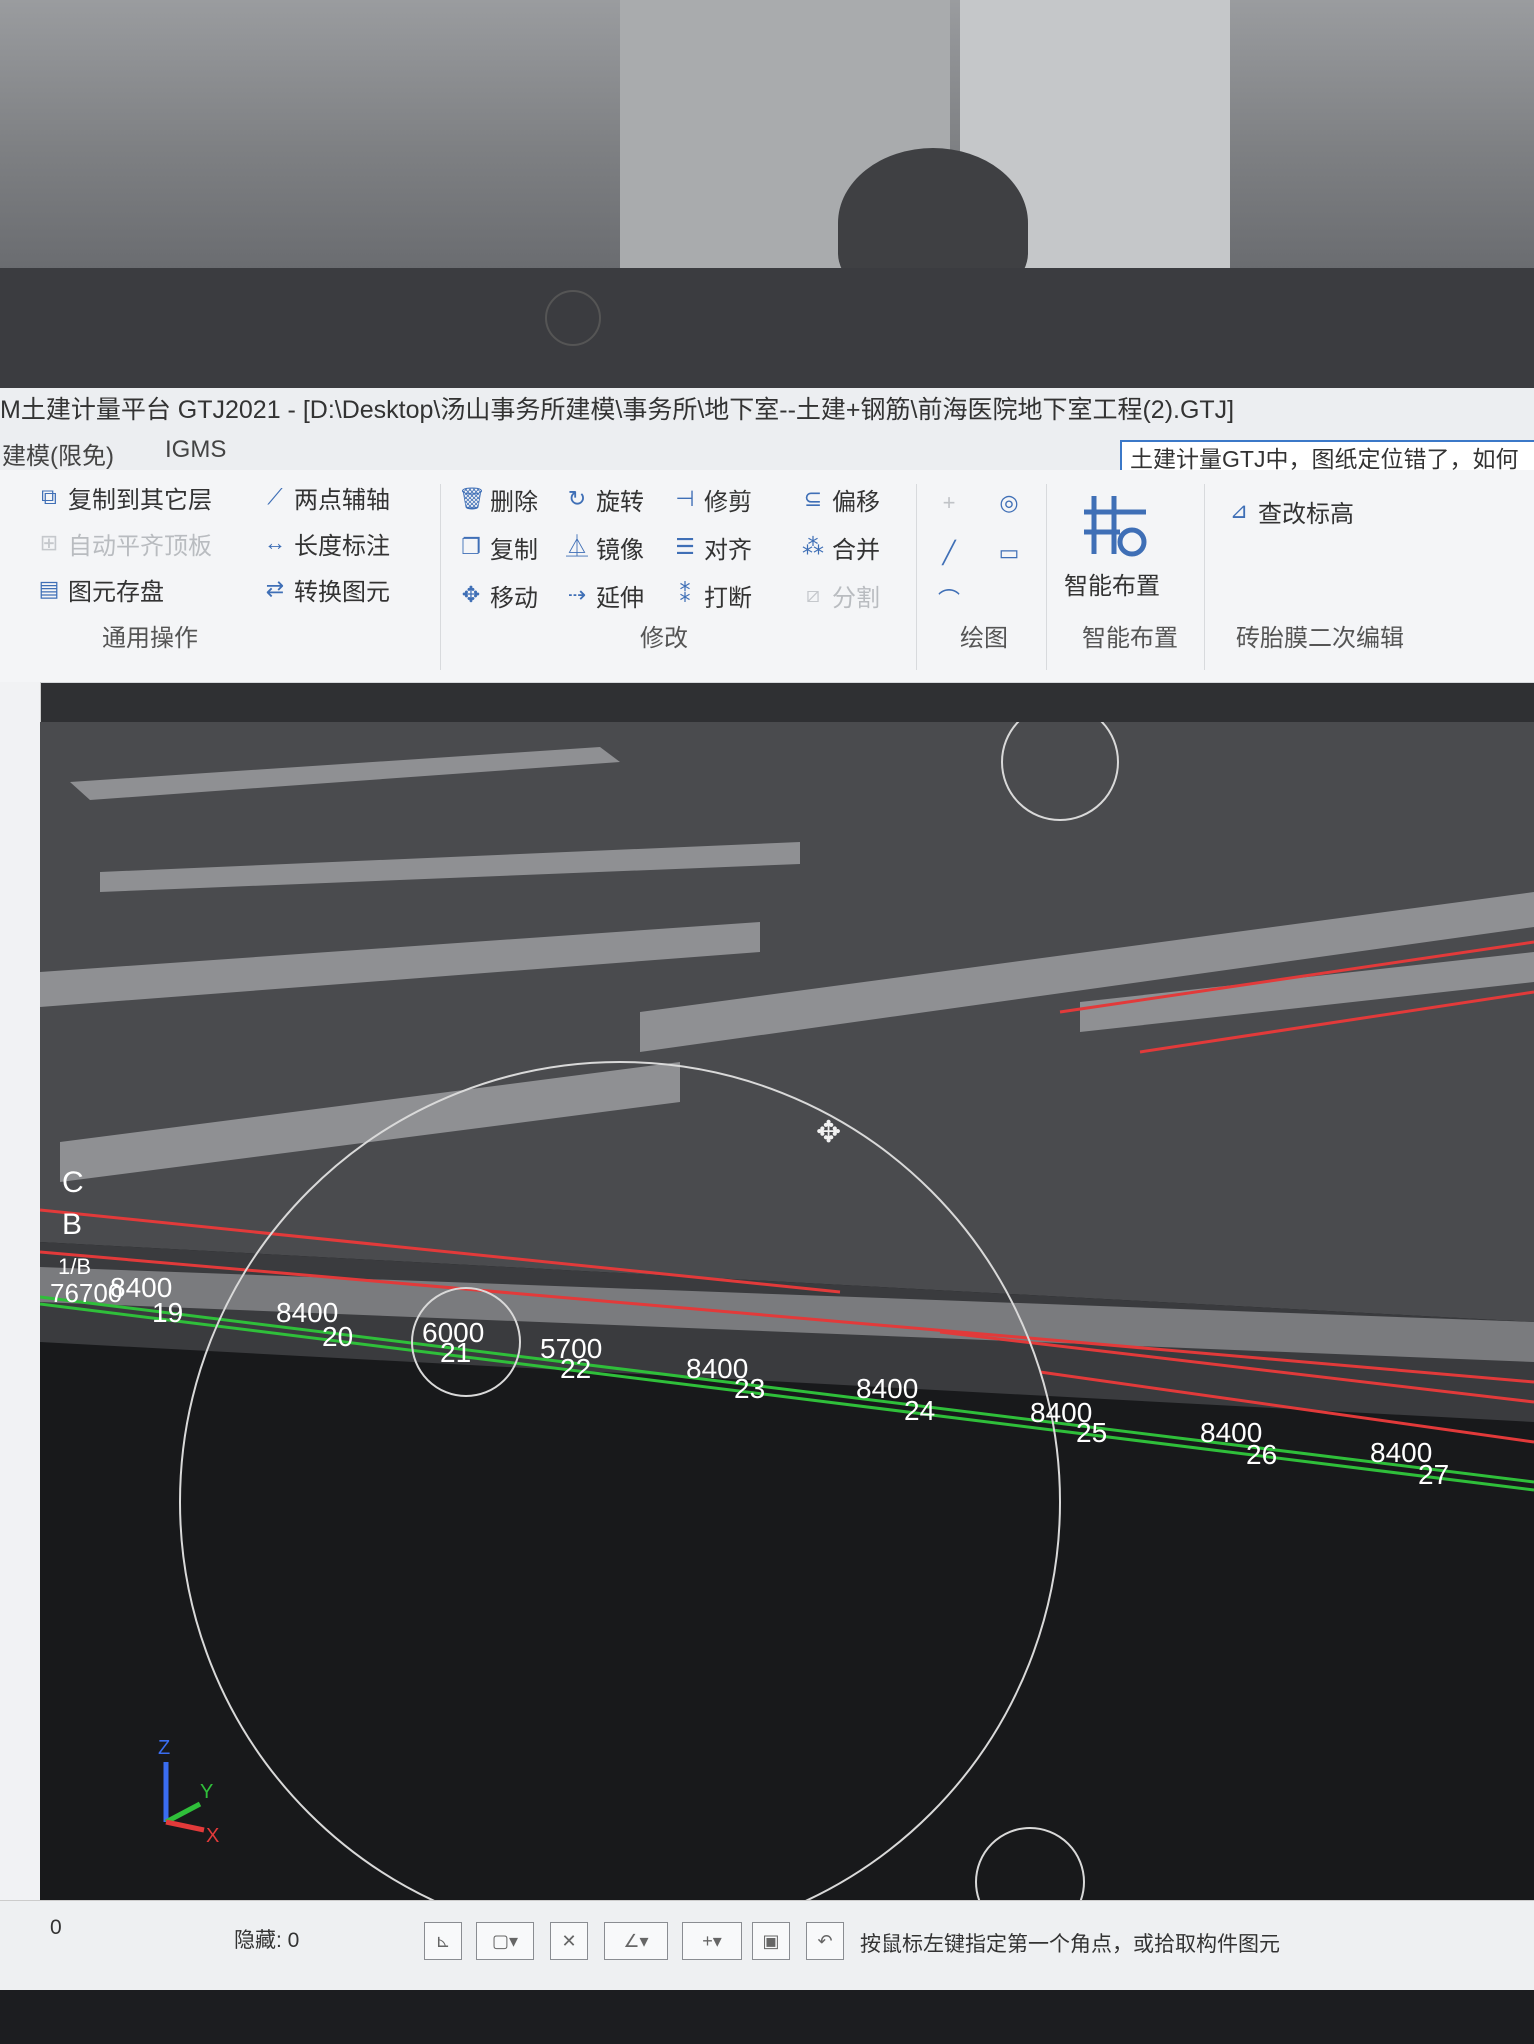 Image resolution: width=1534 pixels, height=2044 pixels. Describe the element at coordinates (1239, 510) in the screenshot. I see `elevation-icon: ⊿` at that location.